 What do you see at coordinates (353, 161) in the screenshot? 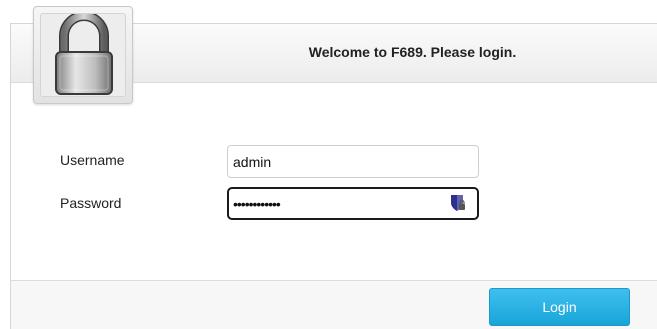
I see `username-input` at bounding box center [353, 161].